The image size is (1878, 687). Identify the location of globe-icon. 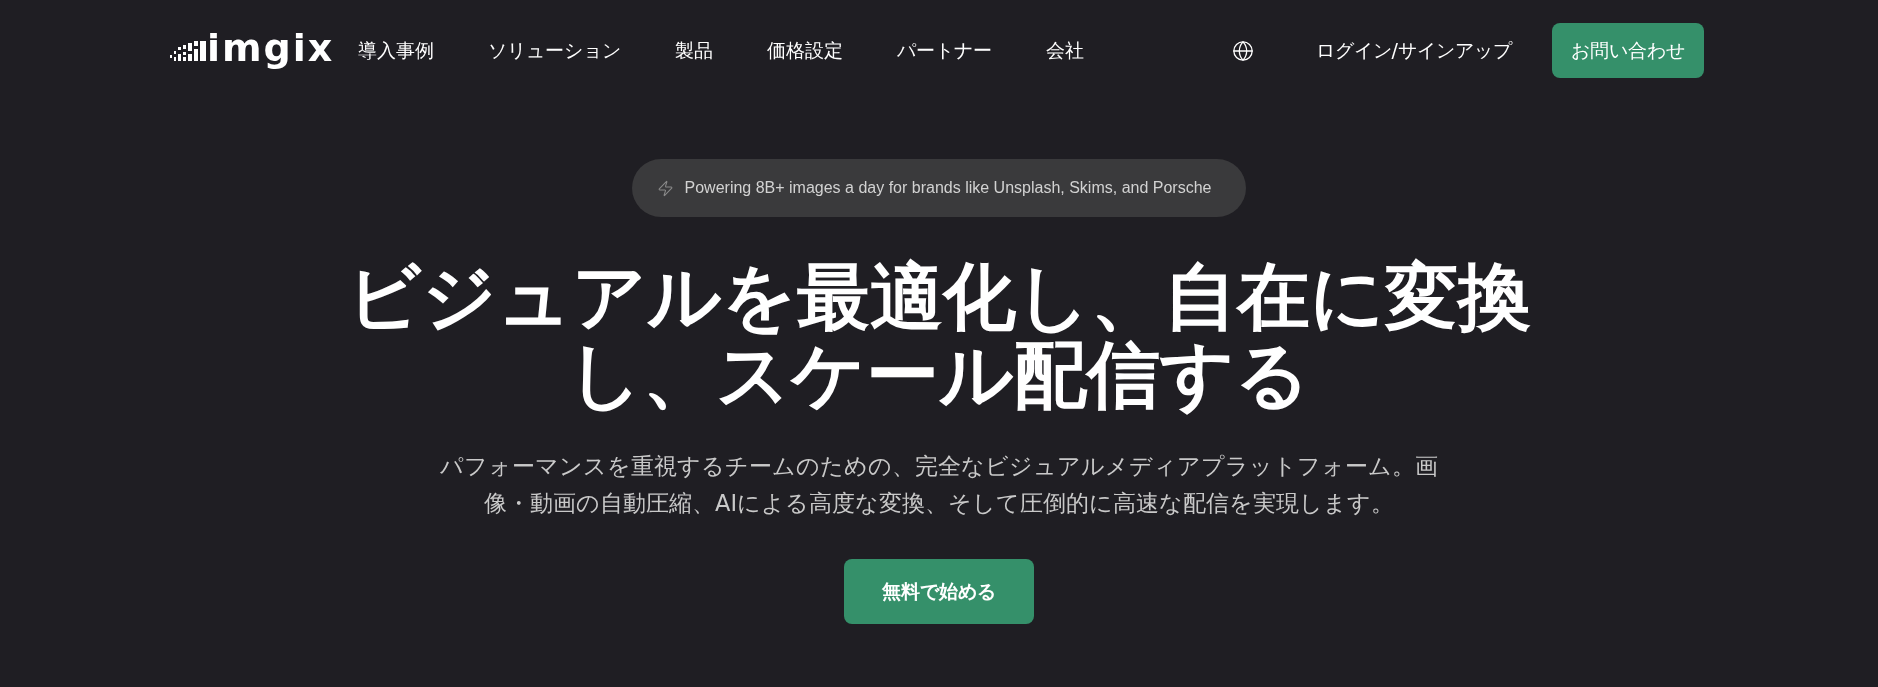
(1242, 50).